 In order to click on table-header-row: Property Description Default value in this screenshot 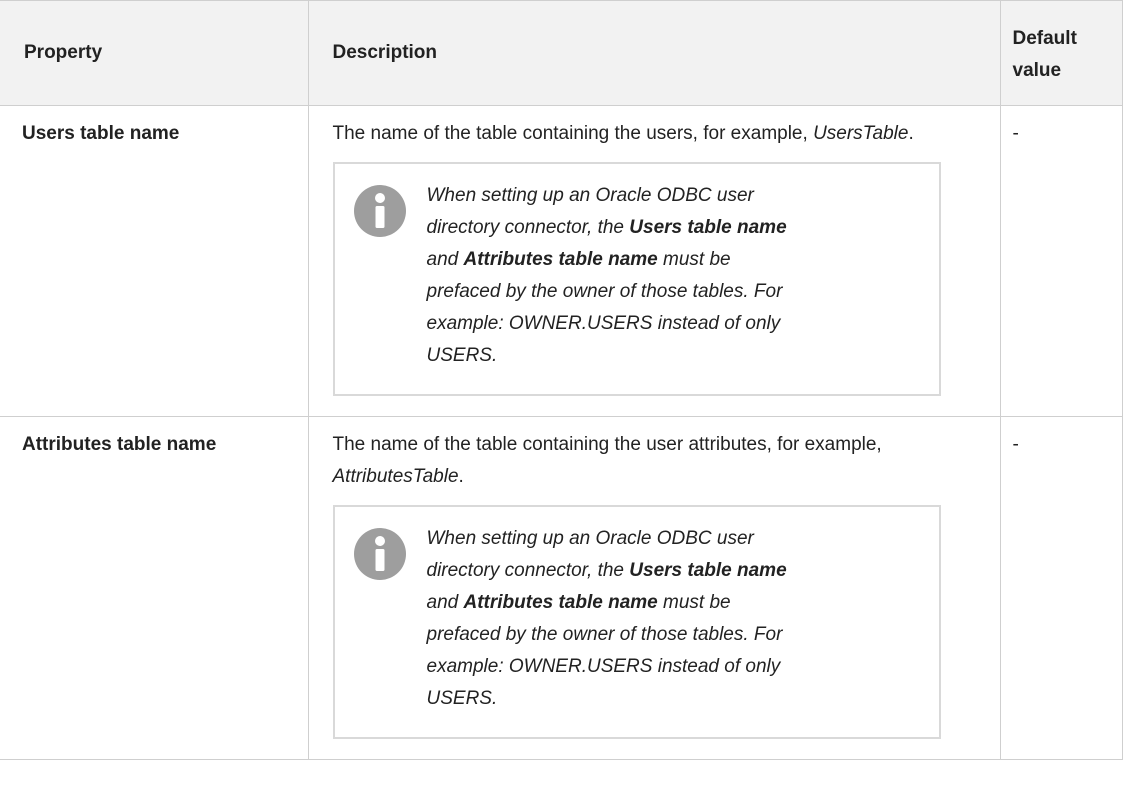, I will do `click(561, 53)`.